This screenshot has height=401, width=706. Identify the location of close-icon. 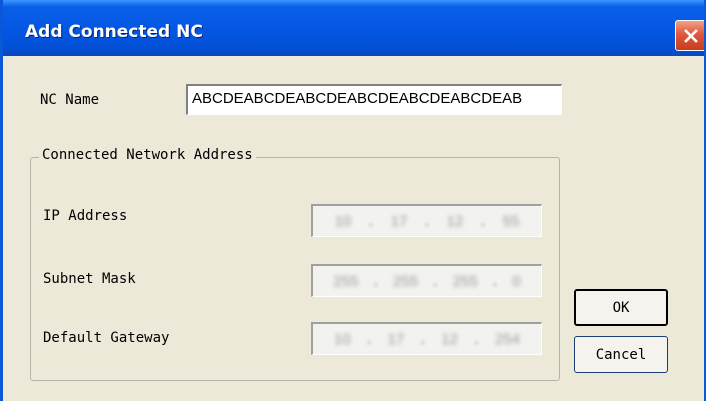
(691, 36).